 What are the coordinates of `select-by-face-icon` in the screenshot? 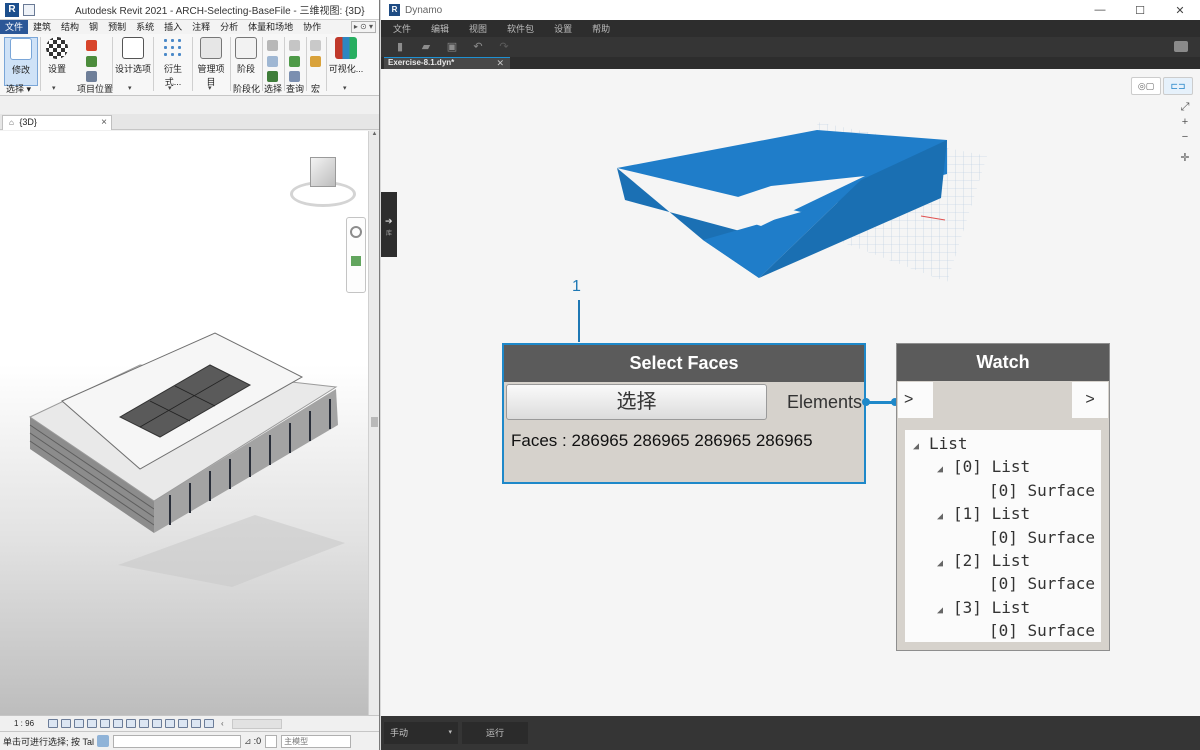 It's located at (272, 76).